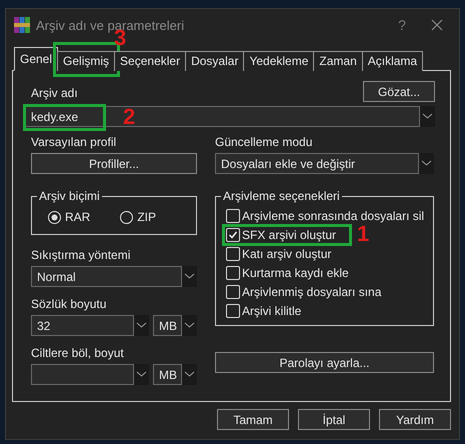  Describe the element at coordinates (86, 61) in the screenshot. I see `tab: Gelişmiş` at that location.